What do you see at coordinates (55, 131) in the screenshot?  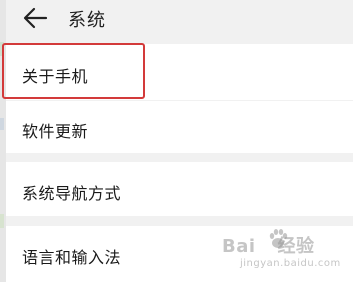 I see `menu-item-label: 软件更新` at bounding box center [55, 131].